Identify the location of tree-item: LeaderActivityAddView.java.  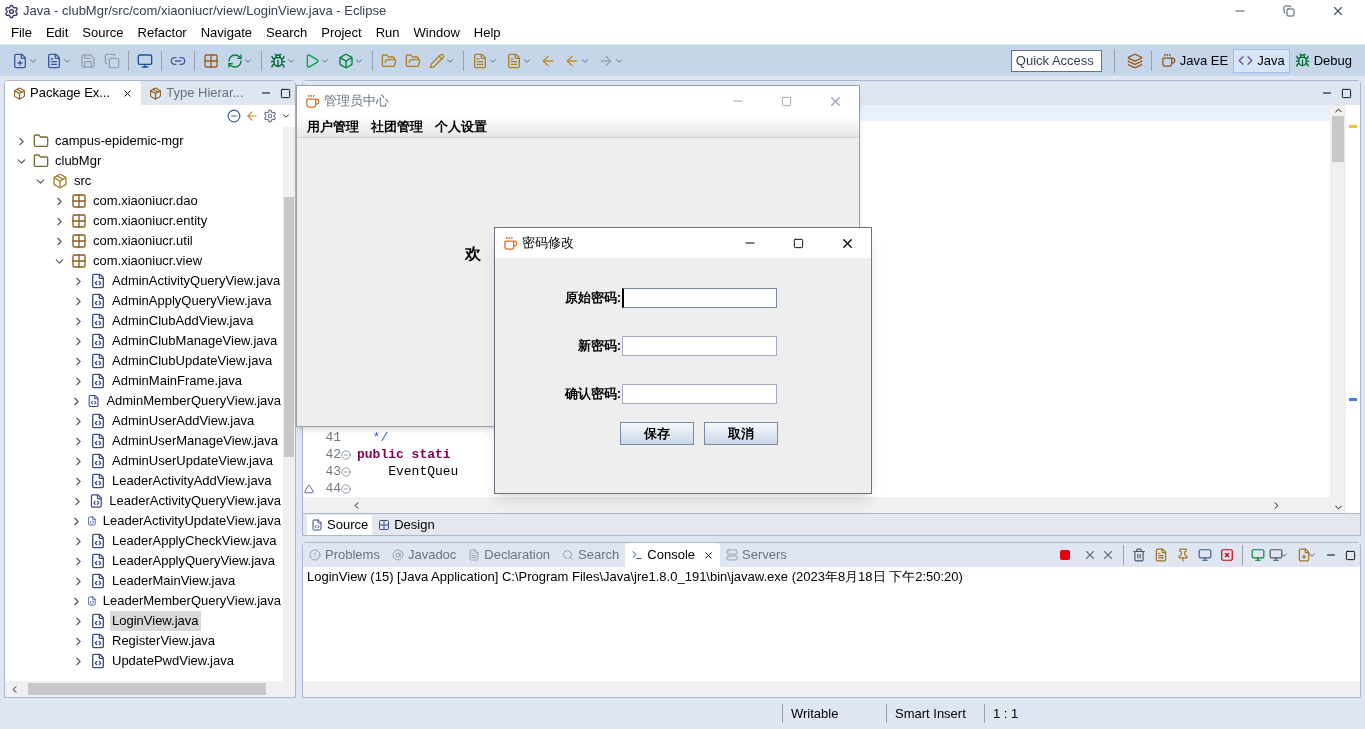
(192, 481).